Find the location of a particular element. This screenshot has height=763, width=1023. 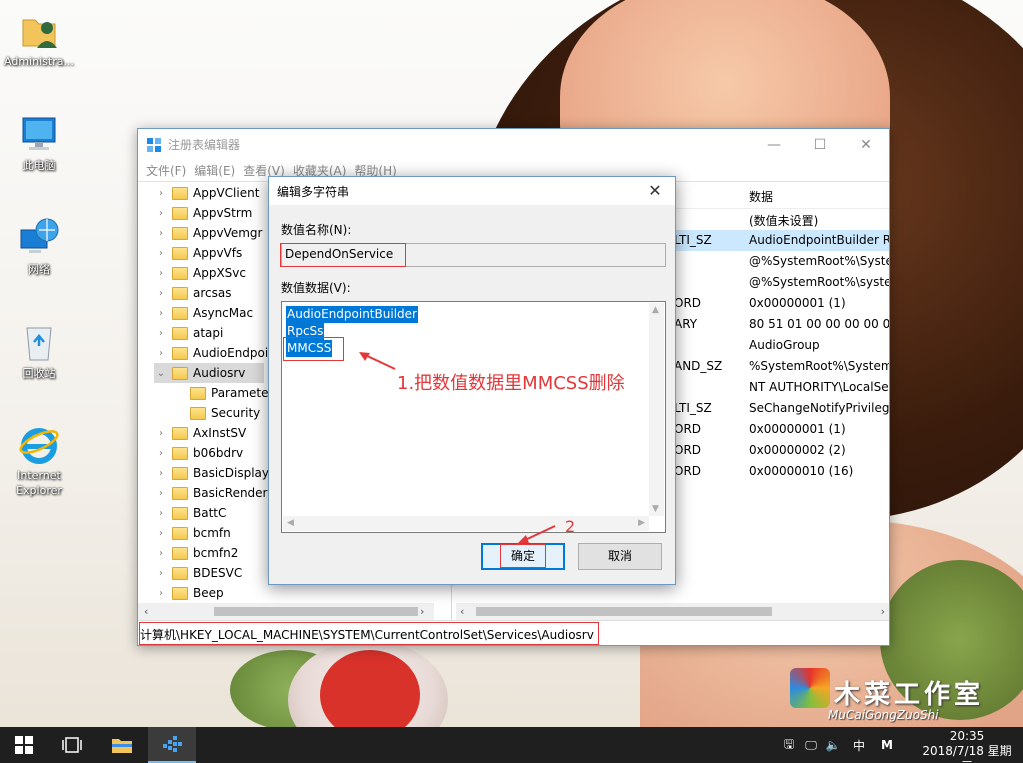

tree-scroll-thumb is located at coordinates (316, 611).